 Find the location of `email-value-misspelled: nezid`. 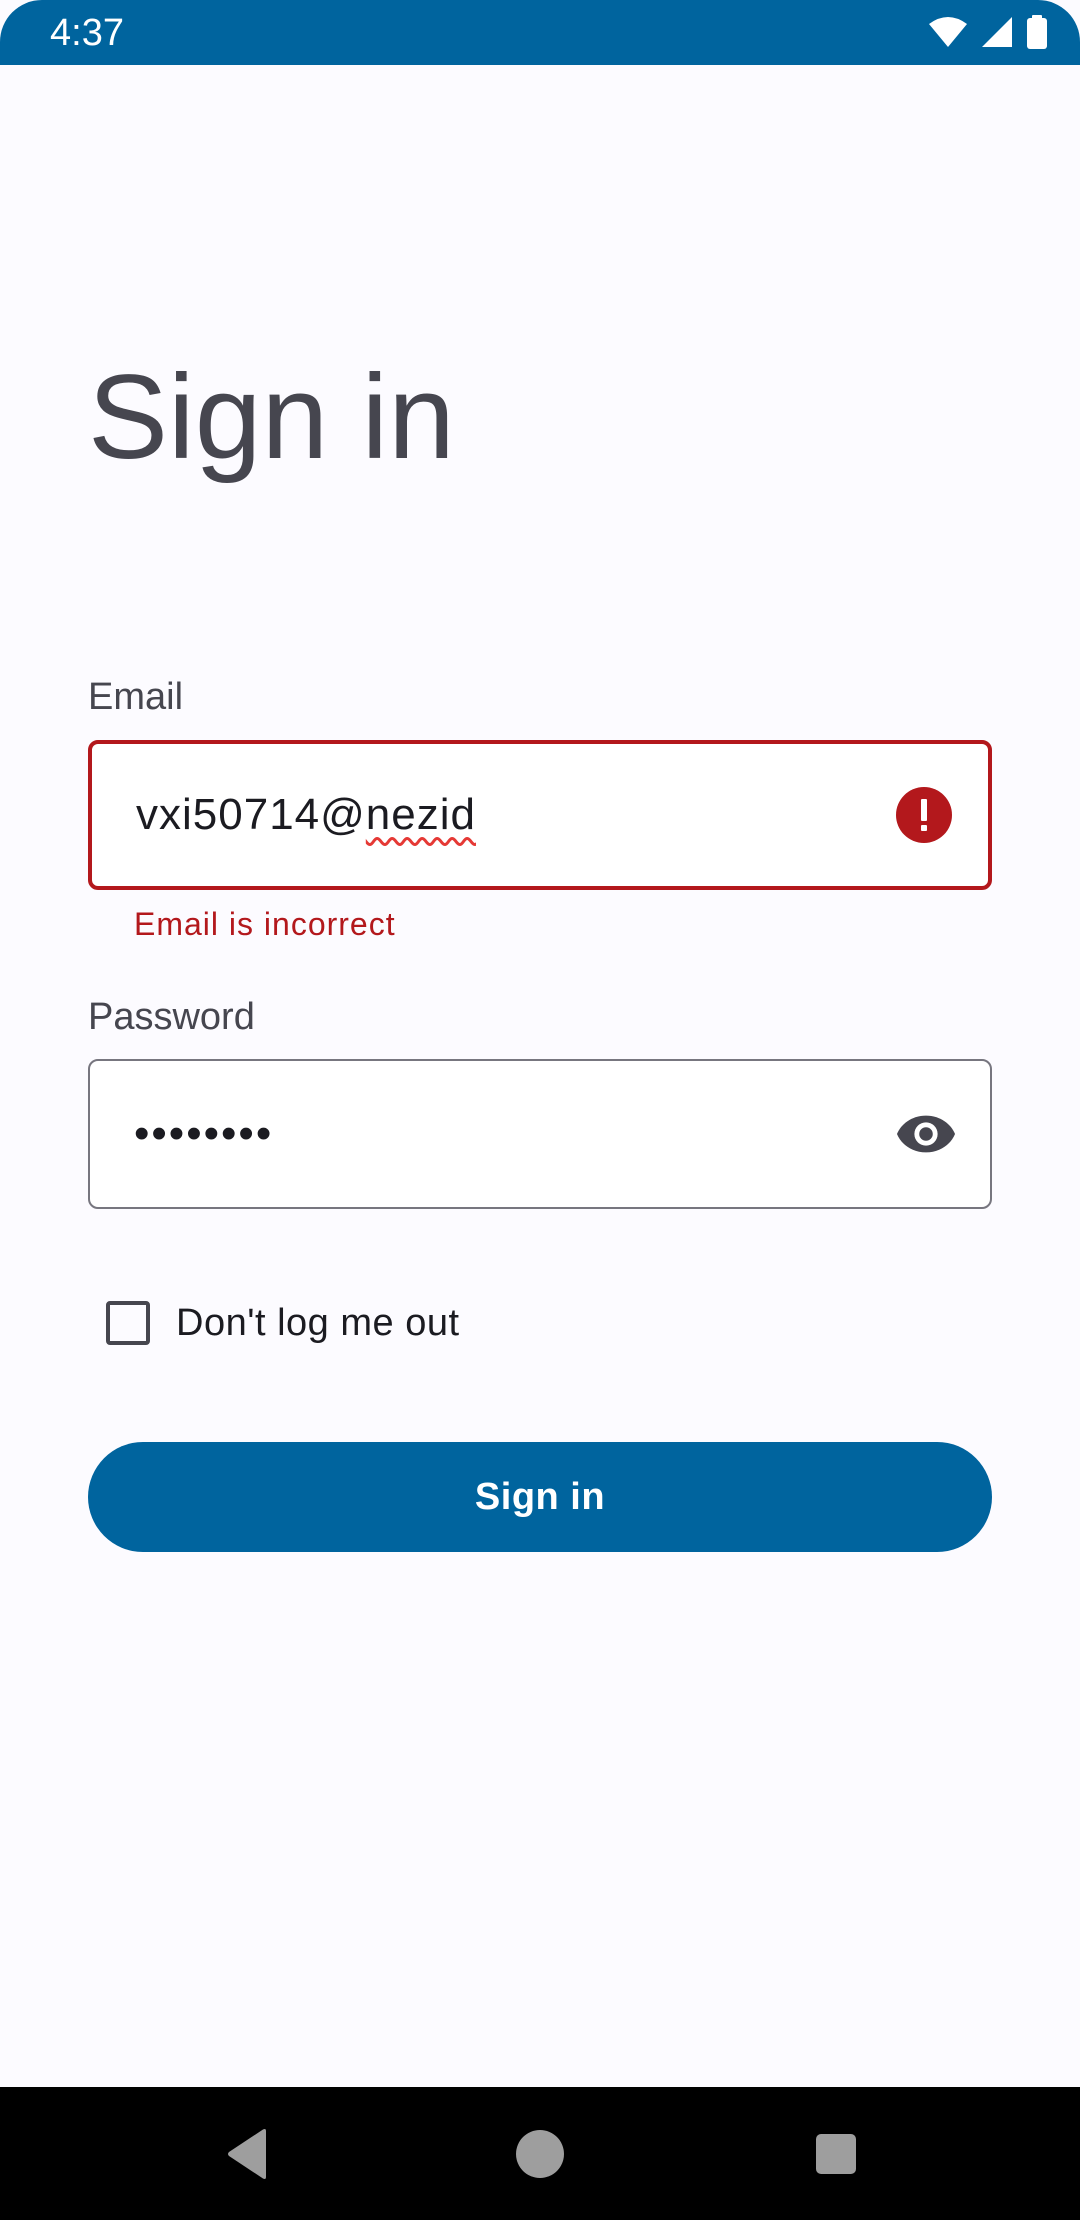

email-value-misspelled: nezid is located at coordinates (420, 814).